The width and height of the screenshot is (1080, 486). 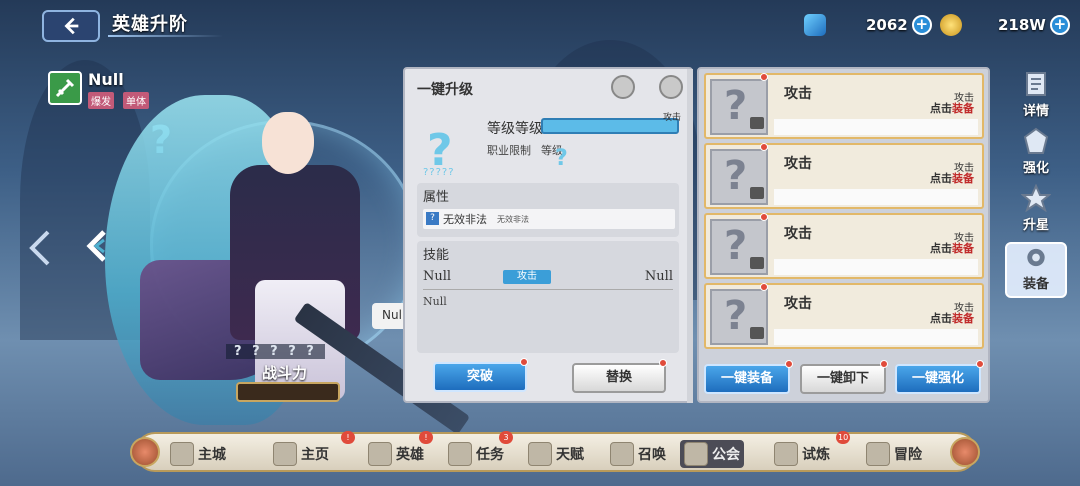 What do you see at coordinates (509, 150) in the screenshot?
I see `job-restriction-label: 职业限制` at bounding box center [509, 150].